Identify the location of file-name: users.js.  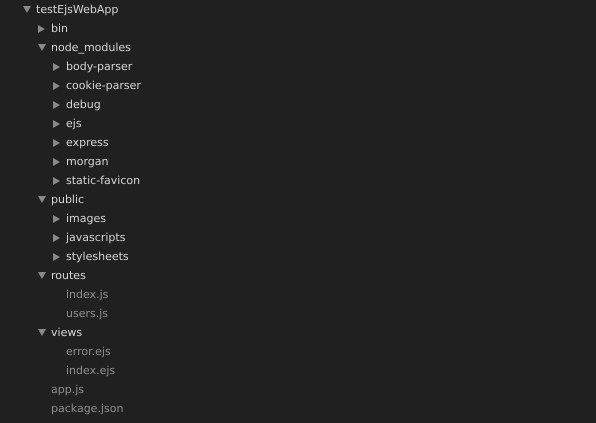
(87, 313).